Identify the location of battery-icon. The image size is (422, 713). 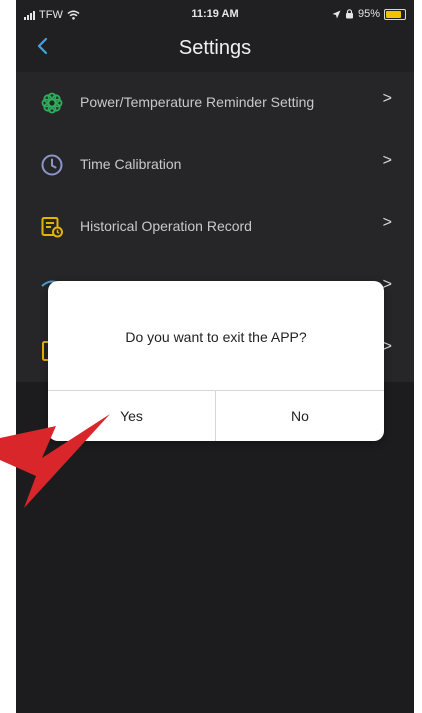
(395, 14).